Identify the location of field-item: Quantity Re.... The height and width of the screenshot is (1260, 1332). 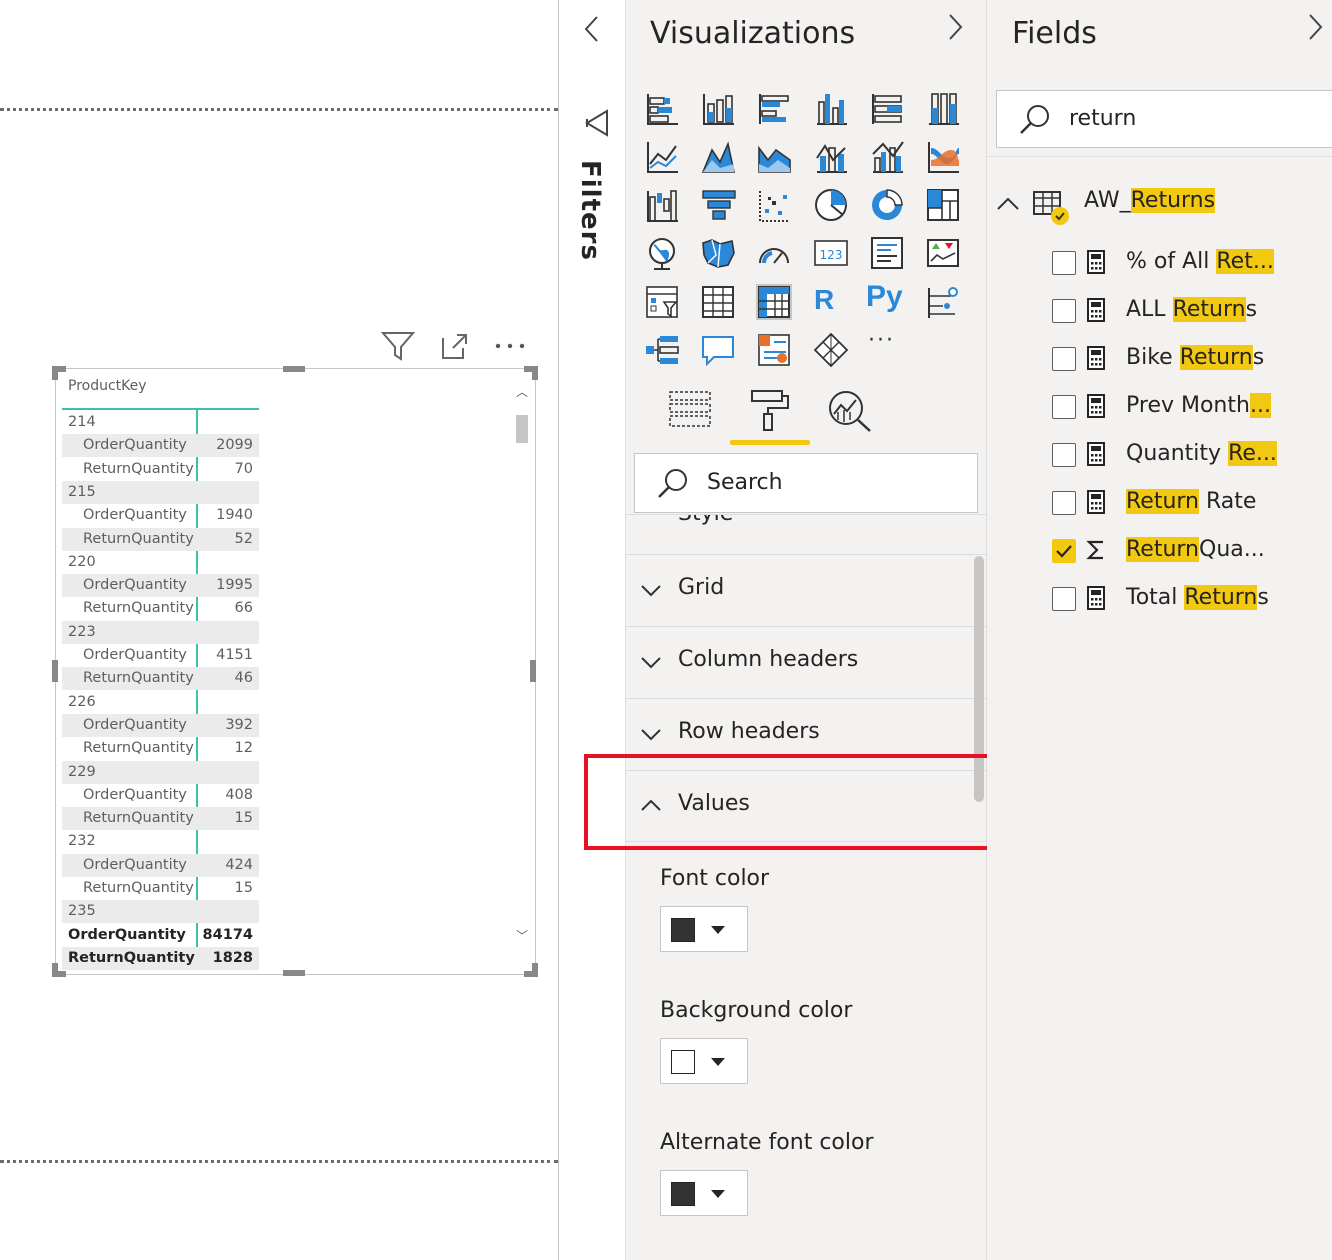
(1192, 455).